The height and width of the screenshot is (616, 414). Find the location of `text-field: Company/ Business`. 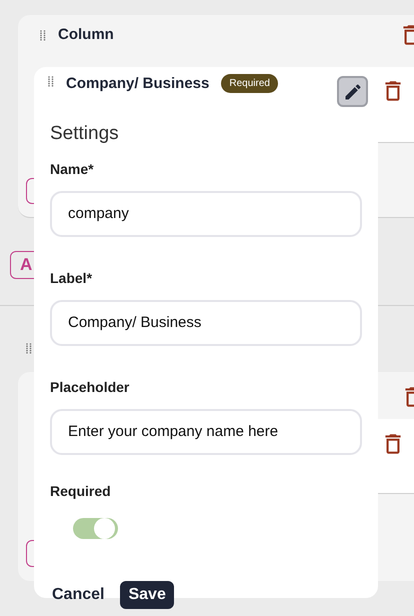

text-field: Company/ Business is located at coordinates (206, 323).